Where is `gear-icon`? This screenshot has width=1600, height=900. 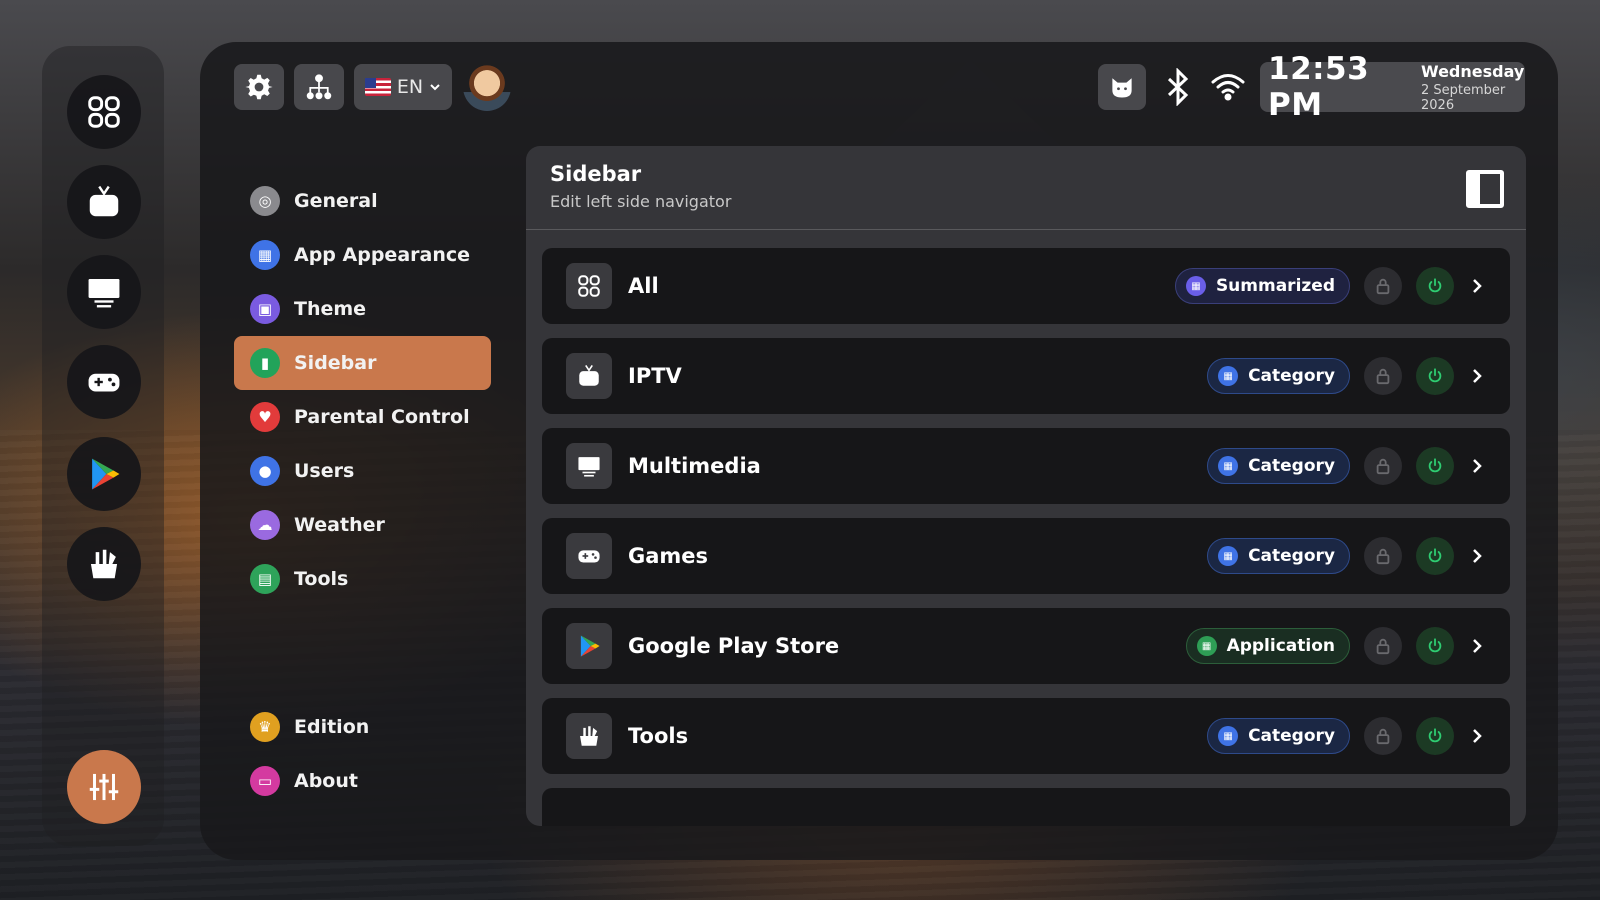
gear-icon is located at coordinates (259, 87).